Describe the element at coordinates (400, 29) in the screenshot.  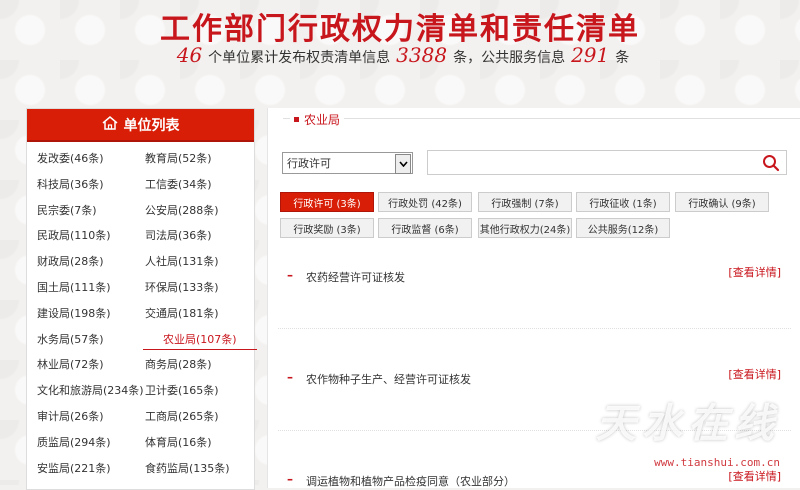
I see `page-title: 工作部门行政权力清单和责任清单` at that location.